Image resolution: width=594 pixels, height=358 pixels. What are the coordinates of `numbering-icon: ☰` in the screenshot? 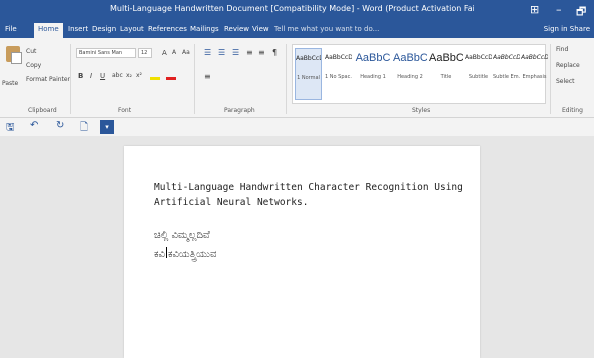 It's located at (221, 52).